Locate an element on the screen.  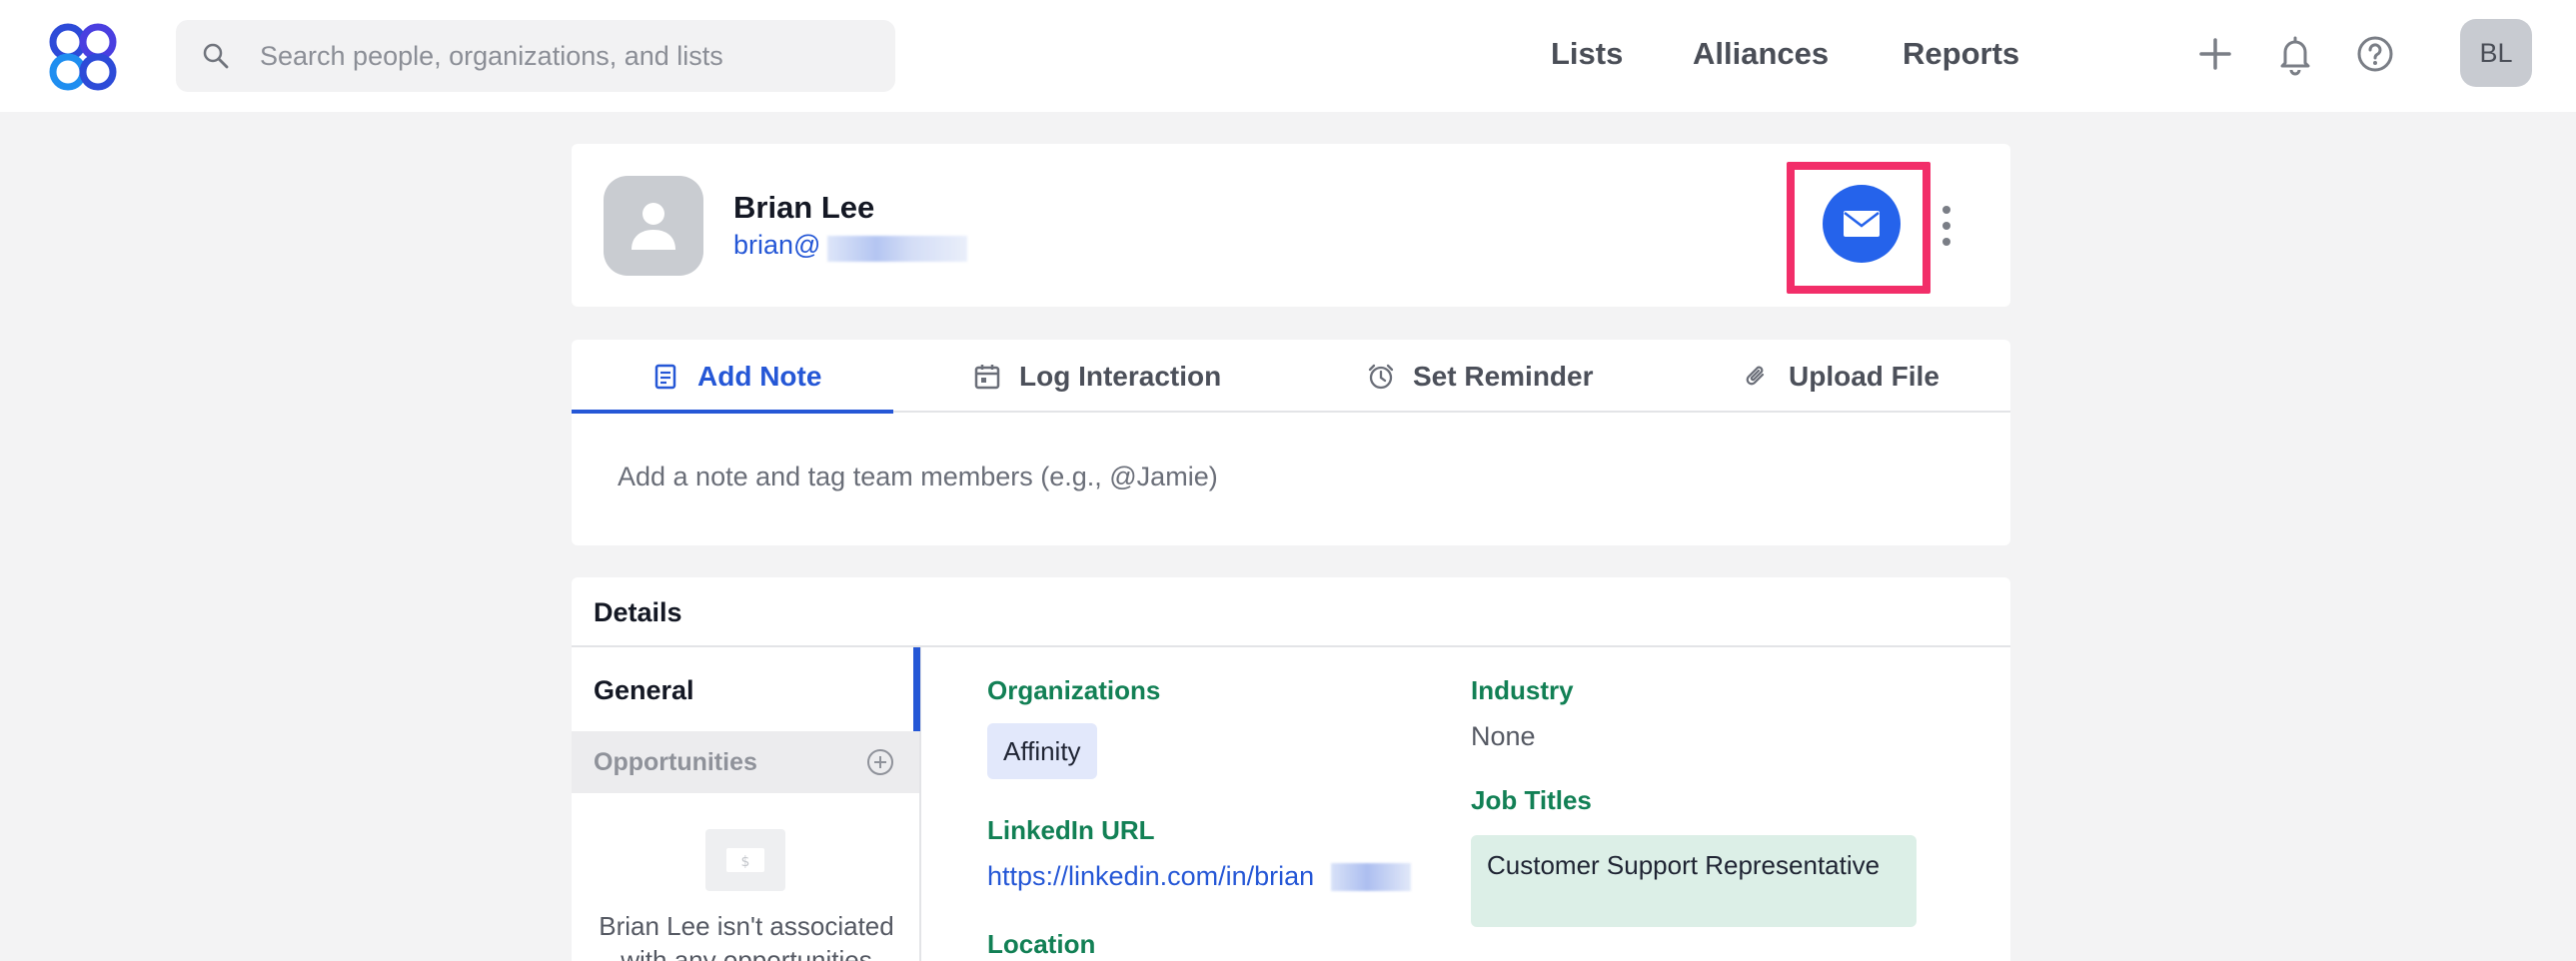
more-options-button is located at coordinates (1946, 226).